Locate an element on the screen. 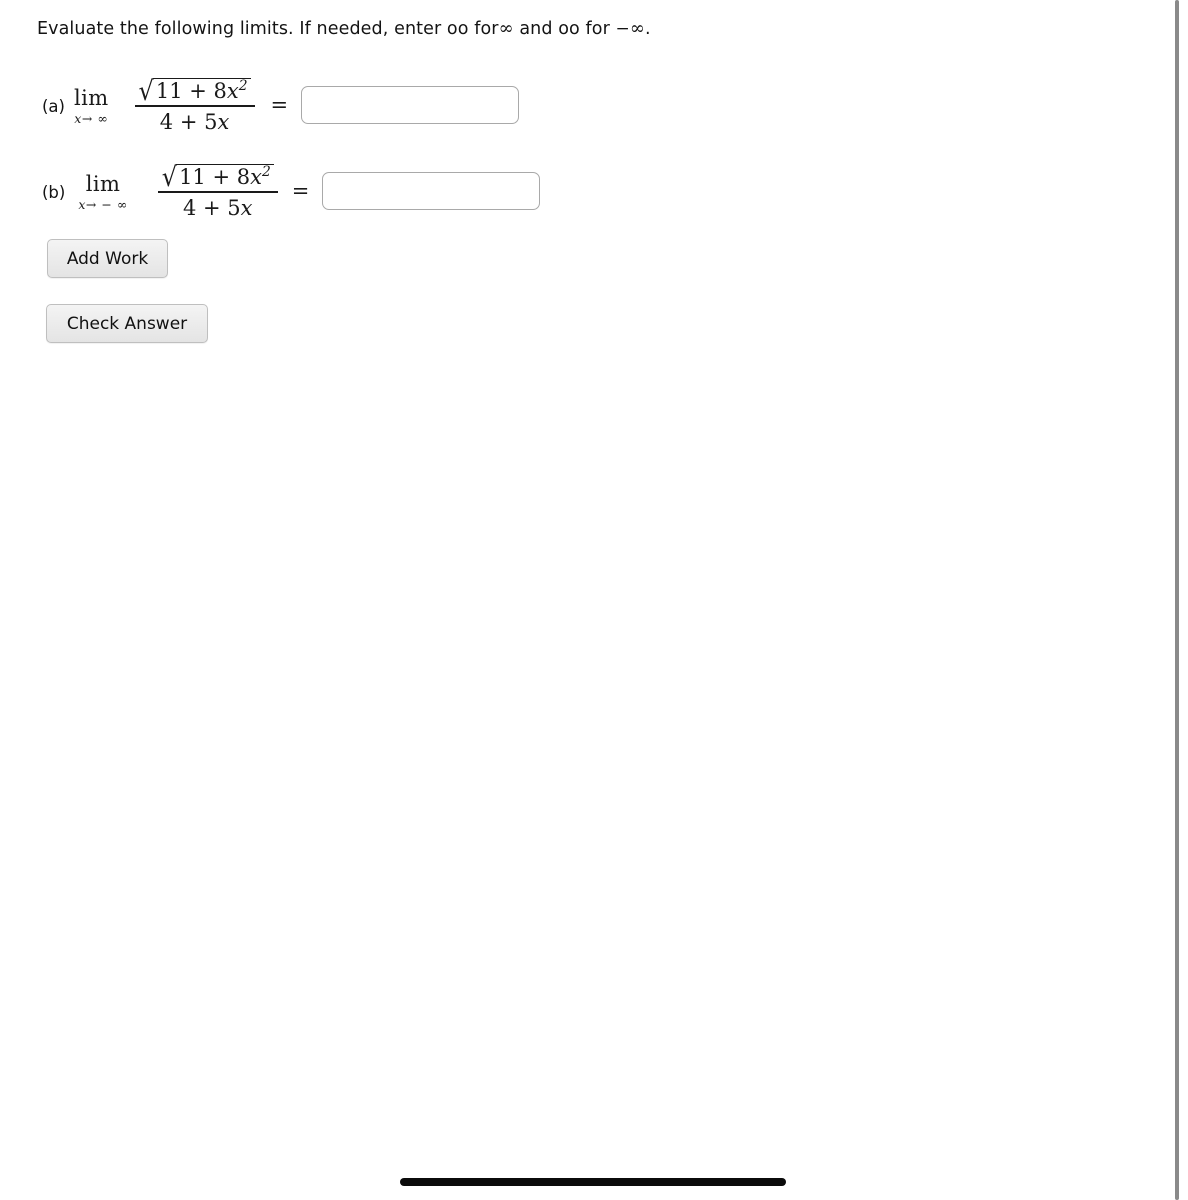 This screenshot has width=1188, height=1200. check-answer-button: Check Answer is located at coordinates (127, 323).